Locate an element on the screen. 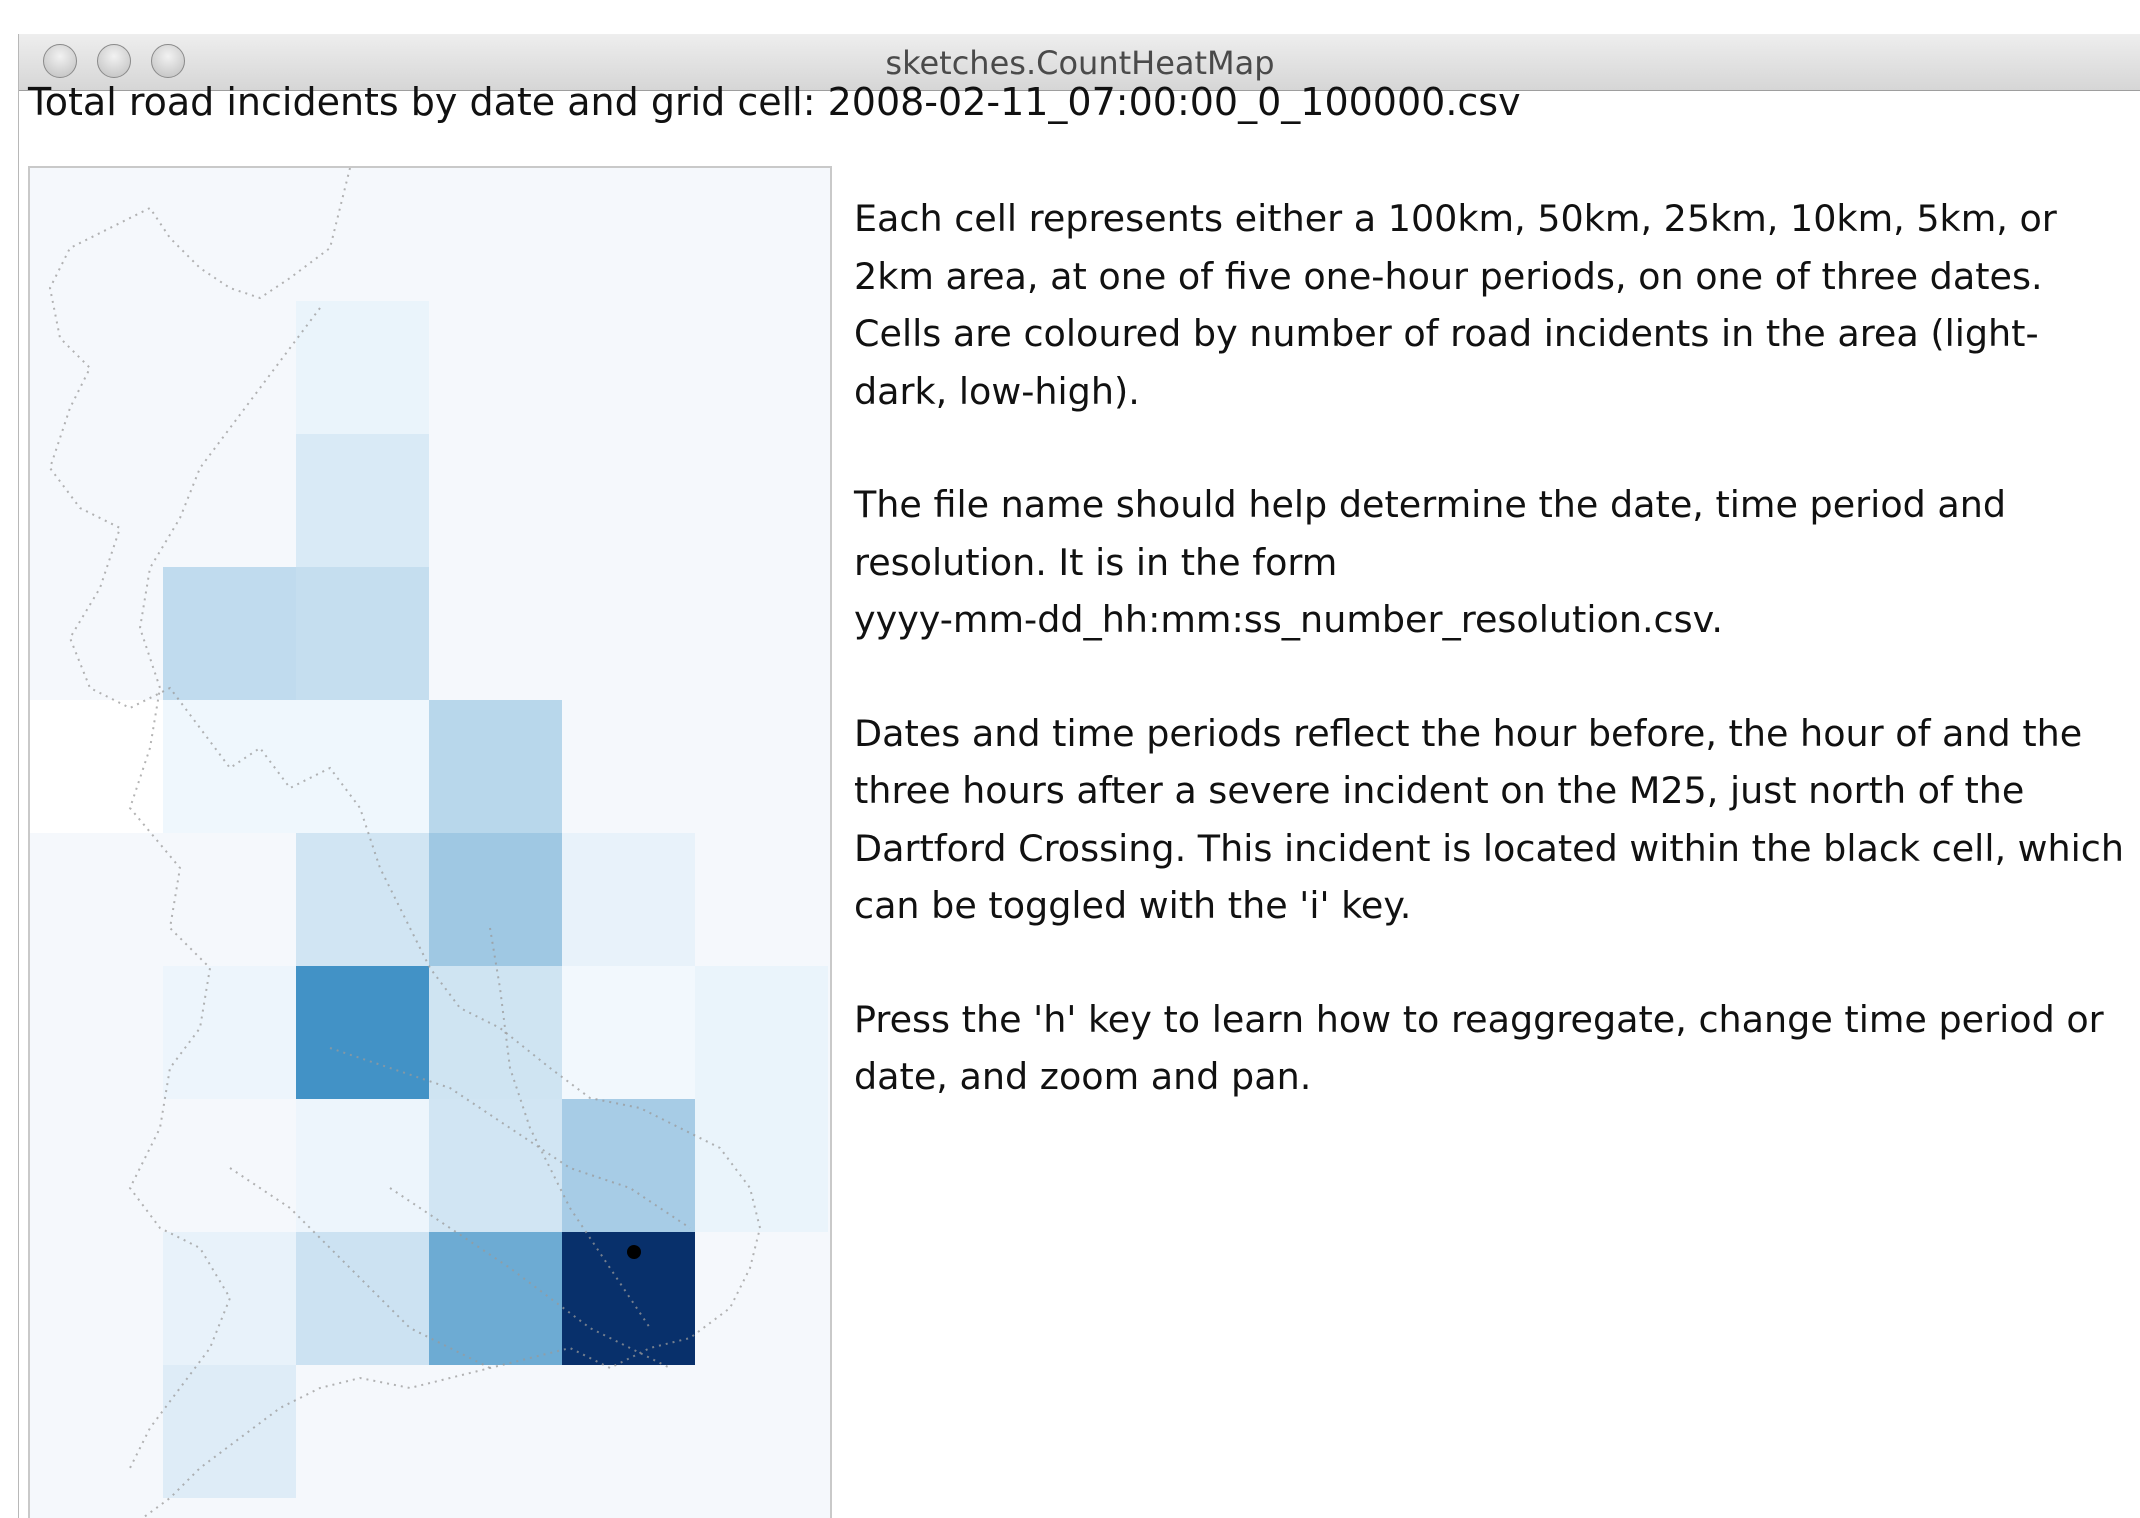 Image resolution: width=2140 pixels, height=1518 pixels. window-title: sketches.CountHeatMap is located at coordinates (1080, 63).